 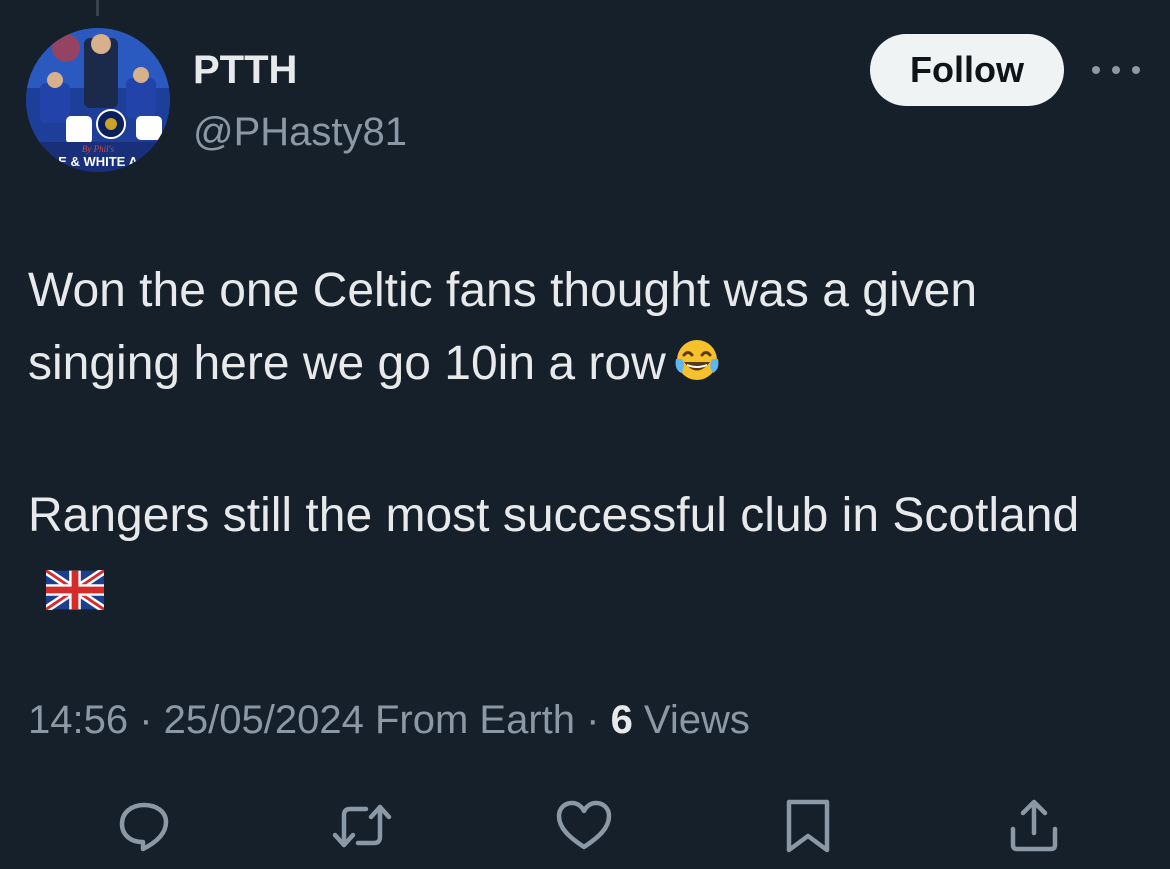 I want to click on author-handle: @PHasty81, so click(x=300, y=132).